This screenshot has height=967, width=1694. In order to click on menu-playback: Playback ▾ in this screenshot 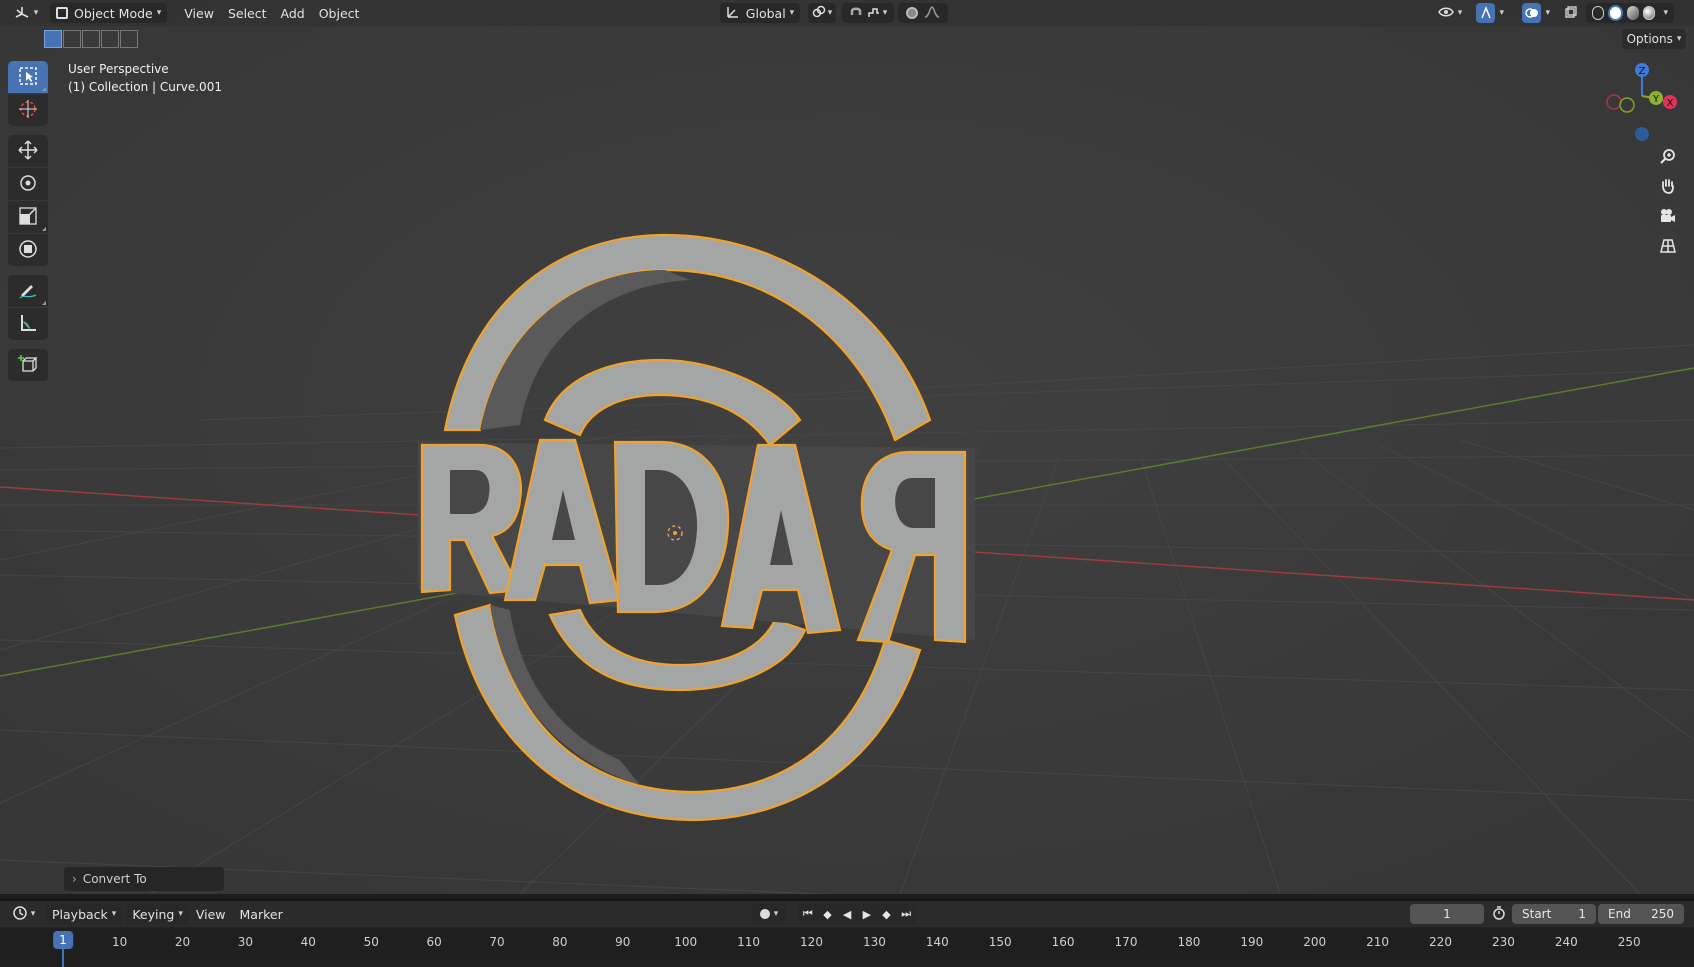, I will do `click(84, 914)`.